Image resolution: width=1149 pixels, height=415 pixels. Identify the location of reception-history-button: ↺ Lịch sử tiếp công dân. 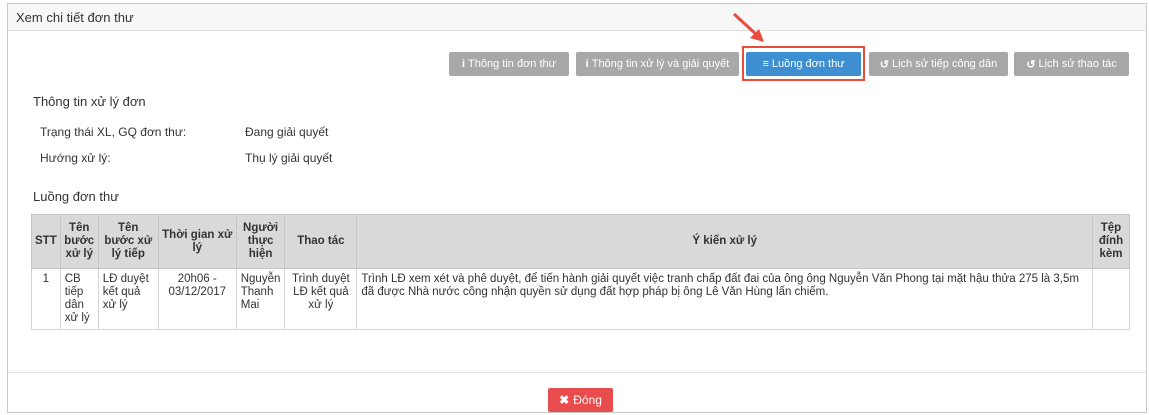
(938, 64).